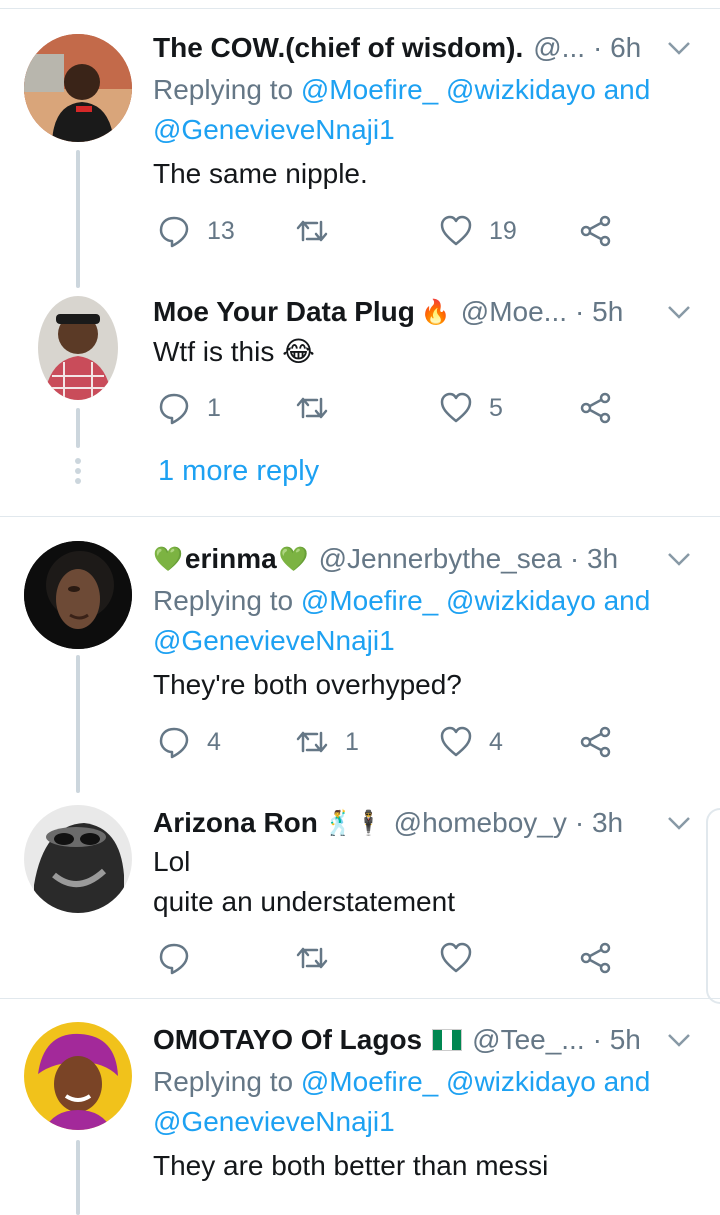  I want to click on tweet-actions: 13 19, so click(393, 231).